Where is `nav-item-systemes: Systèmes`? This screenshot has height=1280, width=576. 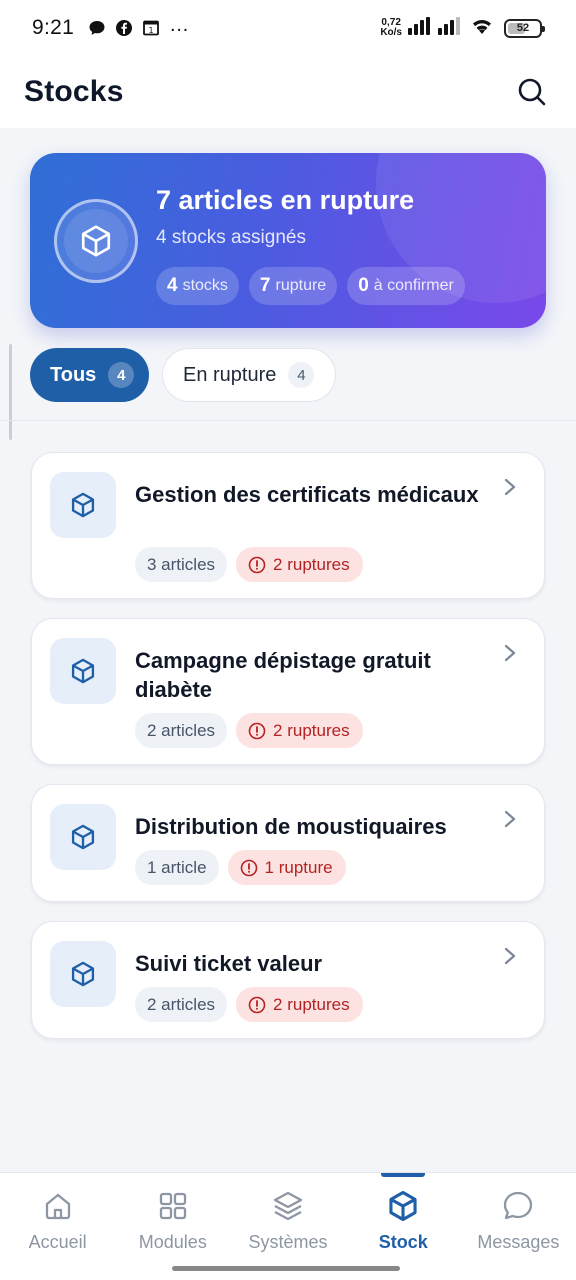 nav-item-systemes: Systèmes is located at coordinates (287, 1226).